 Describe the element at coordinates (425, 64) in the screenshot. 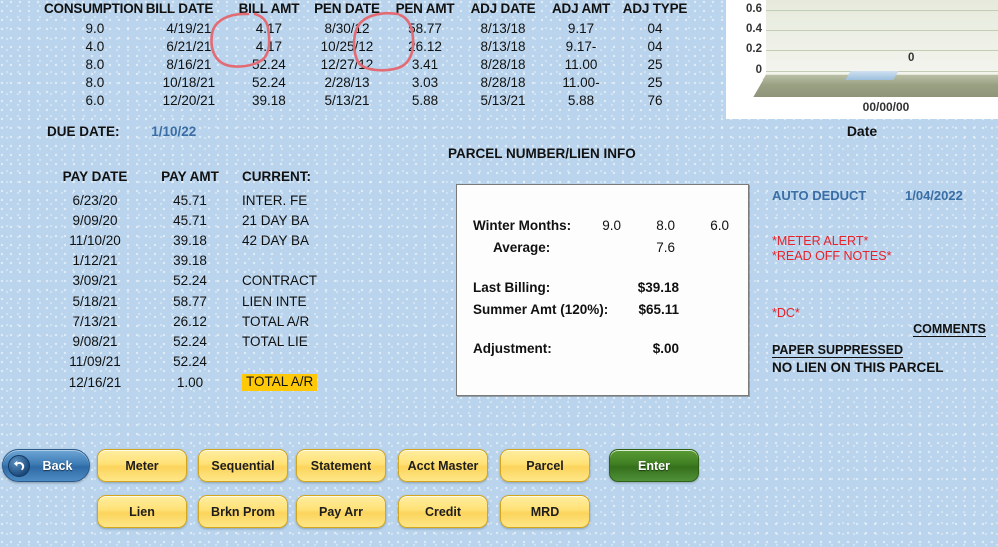

I see `table-cell: 3.41` at that location.